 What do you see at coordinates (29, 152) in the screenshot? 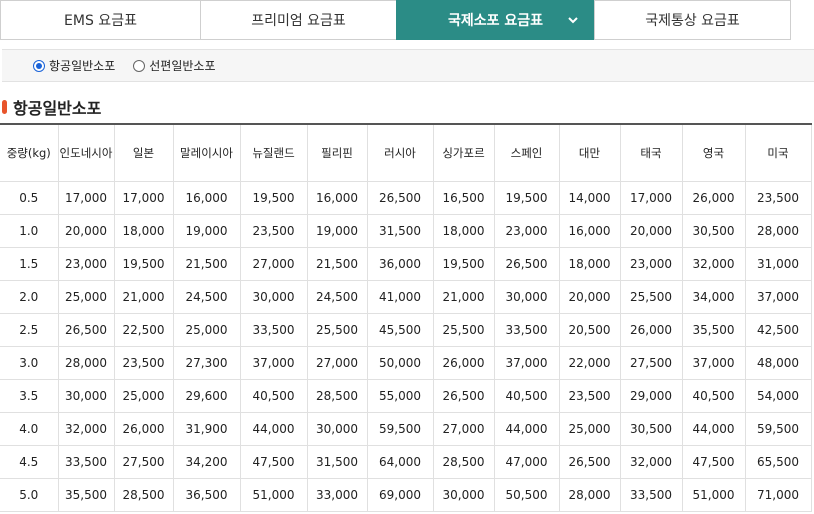
I see `column-header-weight: 중량(kg)` at bounding box center [29, 152].